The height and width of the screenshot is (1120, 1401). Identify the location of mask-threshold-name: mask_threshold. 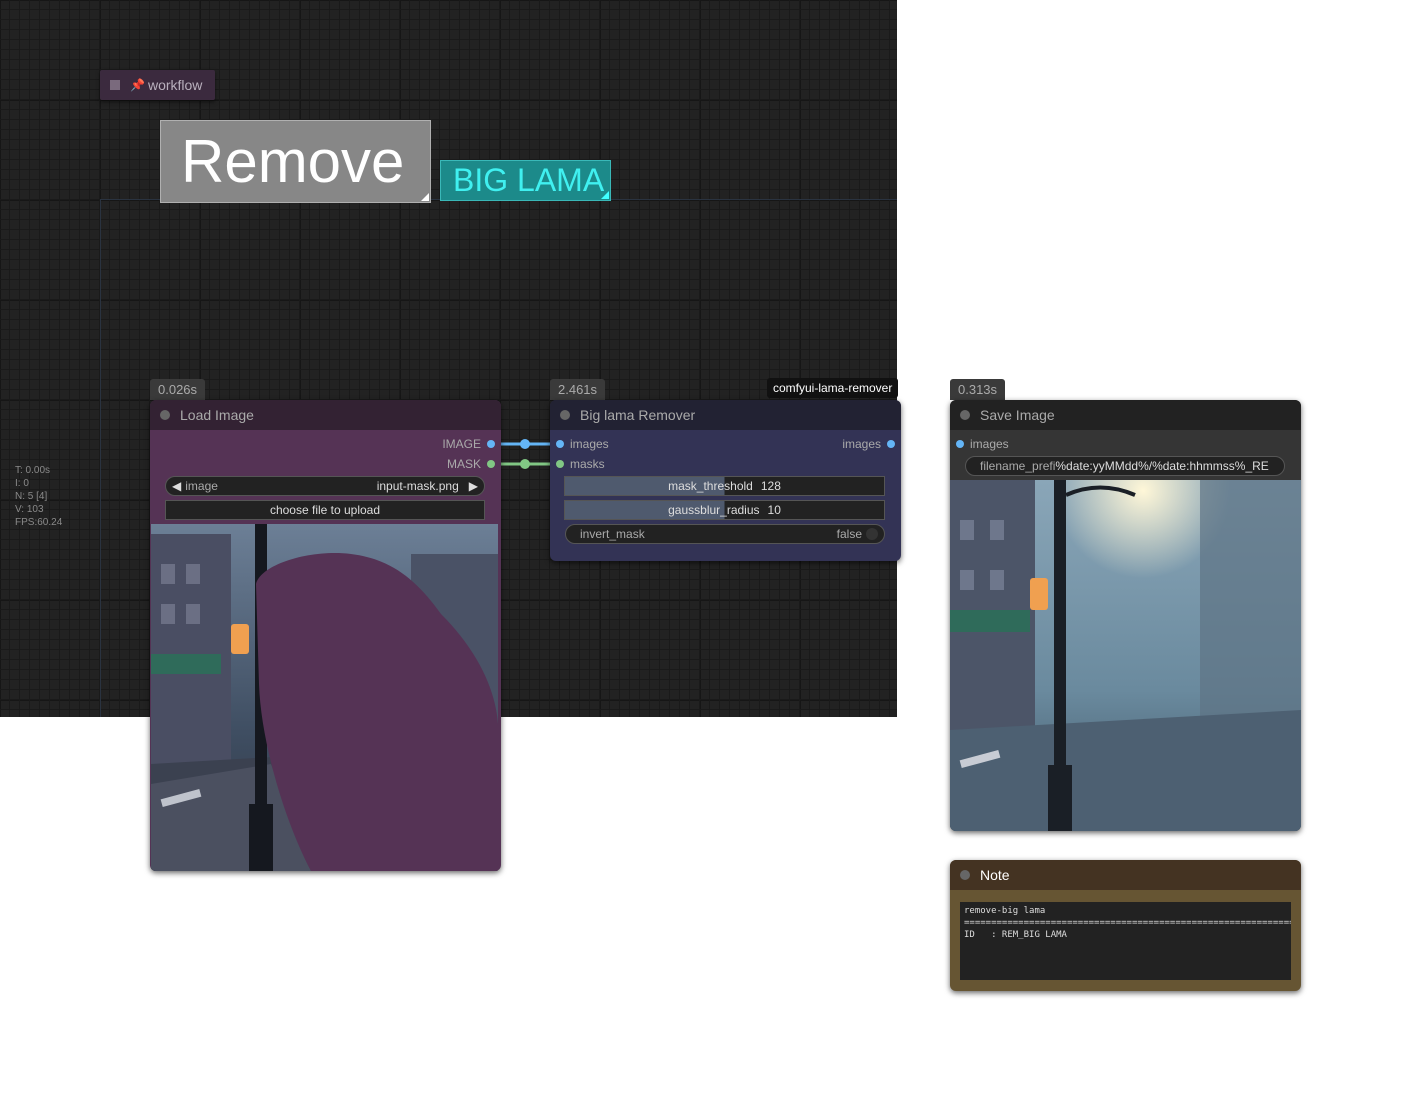
(710, 486).